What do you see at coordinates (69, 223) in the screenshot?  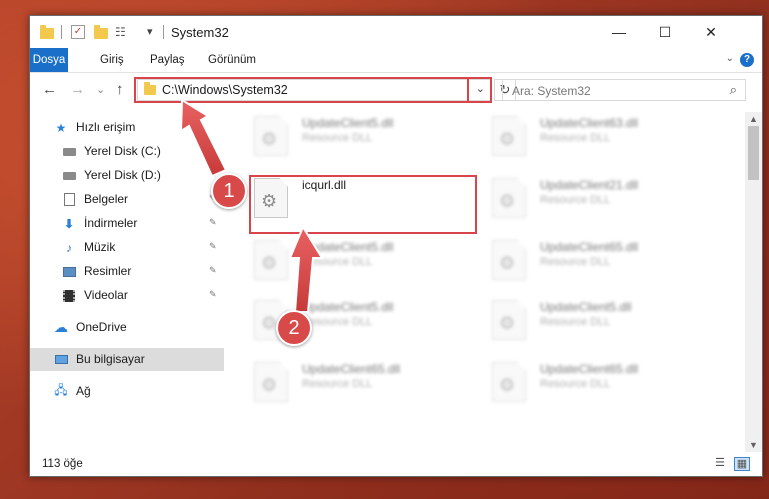 I see `download-icon: ⬇` at bounding box center [69, 223].